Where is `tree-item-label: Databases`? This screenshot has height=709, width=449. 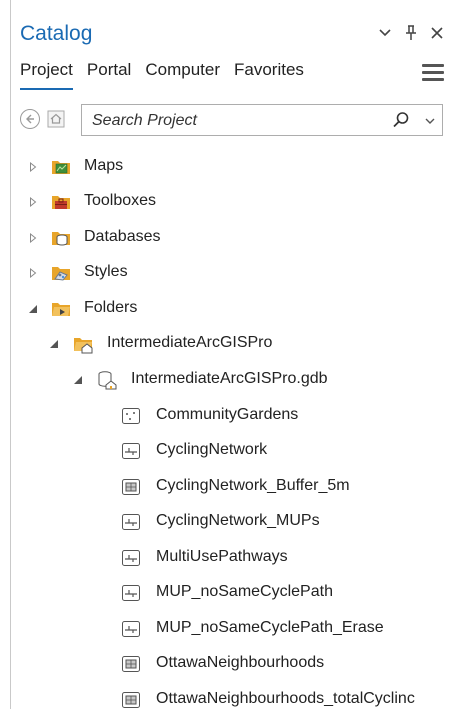 tree-item-label: Databases is located at coordinates (122, 236).